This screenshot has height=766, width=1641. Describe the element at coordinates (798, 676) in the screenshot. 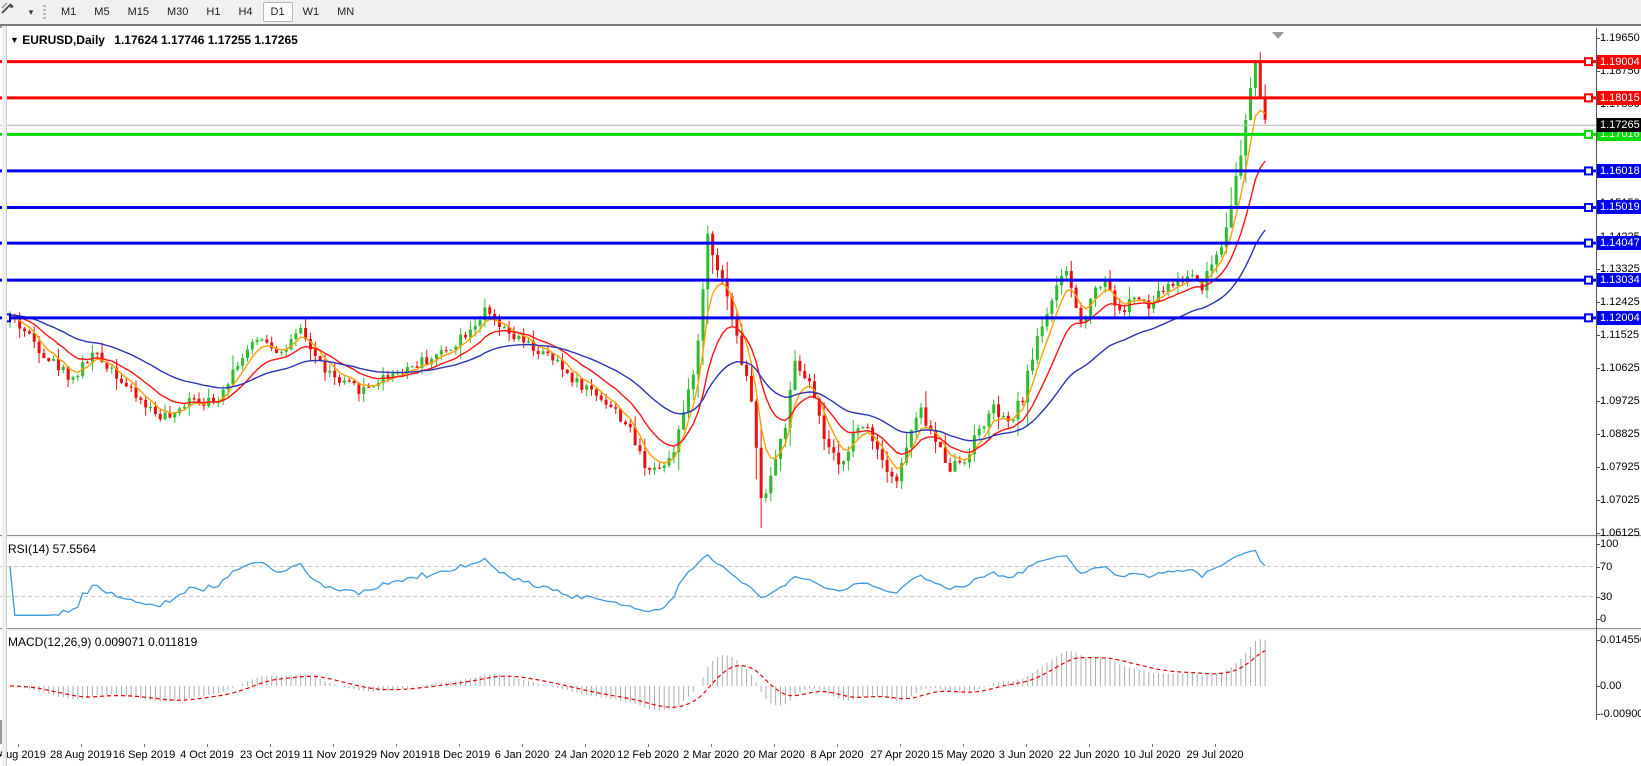

I see `macd-canvas` at that location.